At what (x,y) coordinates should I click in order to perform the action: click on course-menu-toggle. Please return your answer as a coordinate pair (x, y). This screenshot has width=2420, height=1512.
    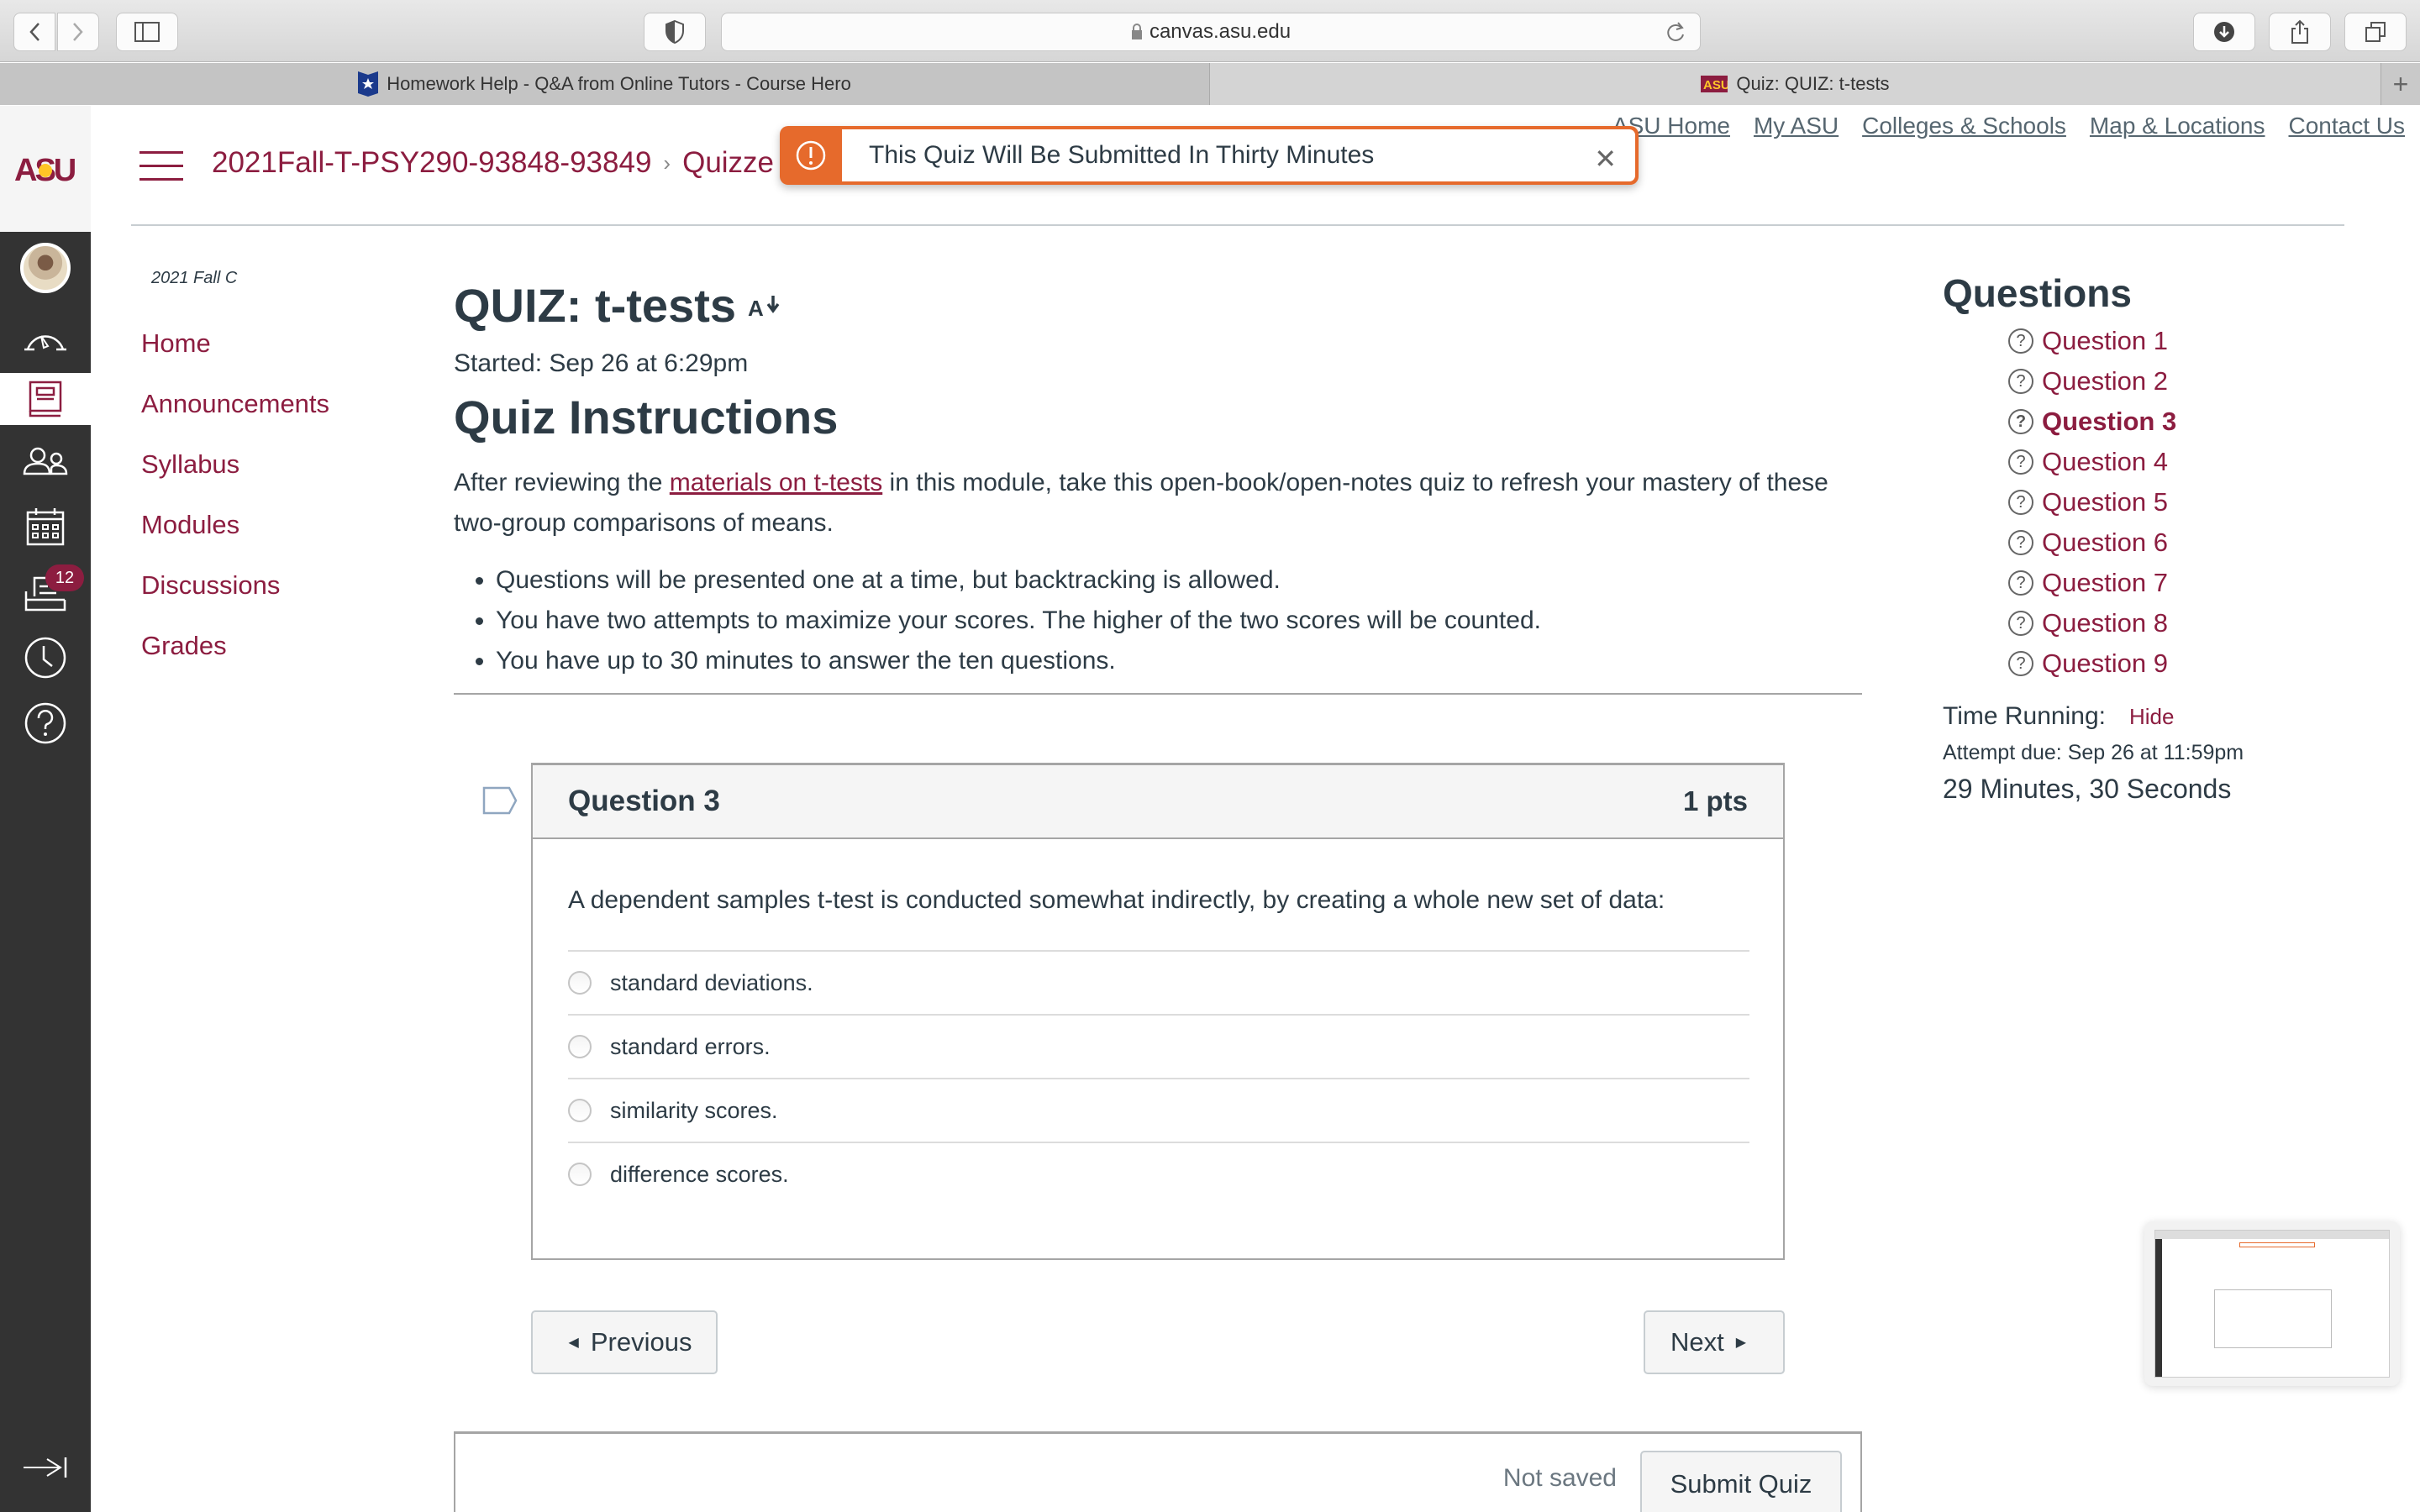
    Looking at the image, I should click on (161, 166).